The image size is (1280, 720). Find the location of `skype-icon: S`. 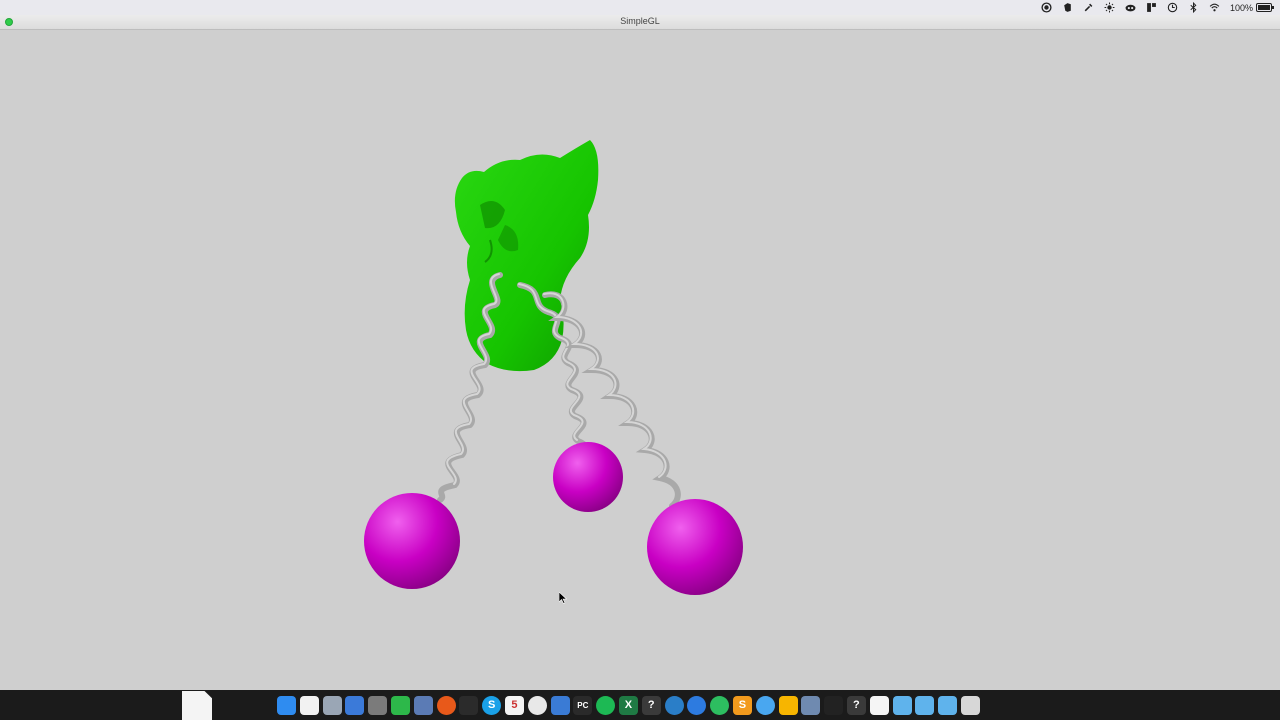

skype-icon: S is located at coordinates (492, 705).